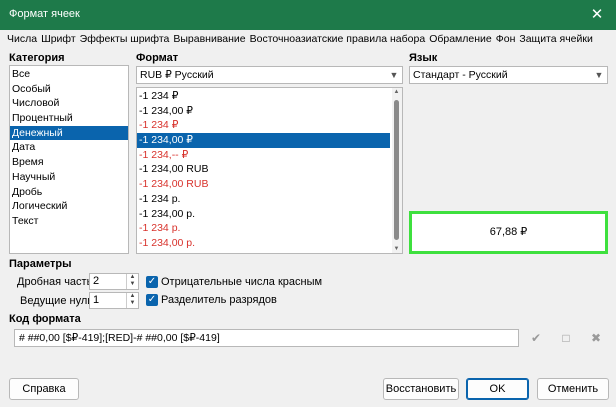 This screenshot has width=616, height=407. Describe the element at coordinates (269, 75) in the screenshot. I see `currency-select: RUB ₽ Русский ▼` at that location.